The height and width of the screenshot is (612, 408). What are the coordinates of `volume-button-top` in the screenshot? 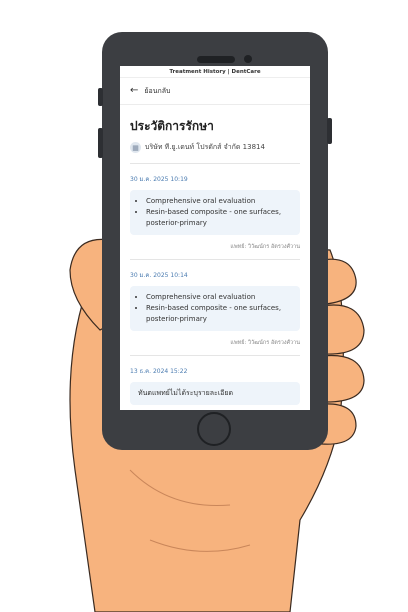 It's located at (100, 97).